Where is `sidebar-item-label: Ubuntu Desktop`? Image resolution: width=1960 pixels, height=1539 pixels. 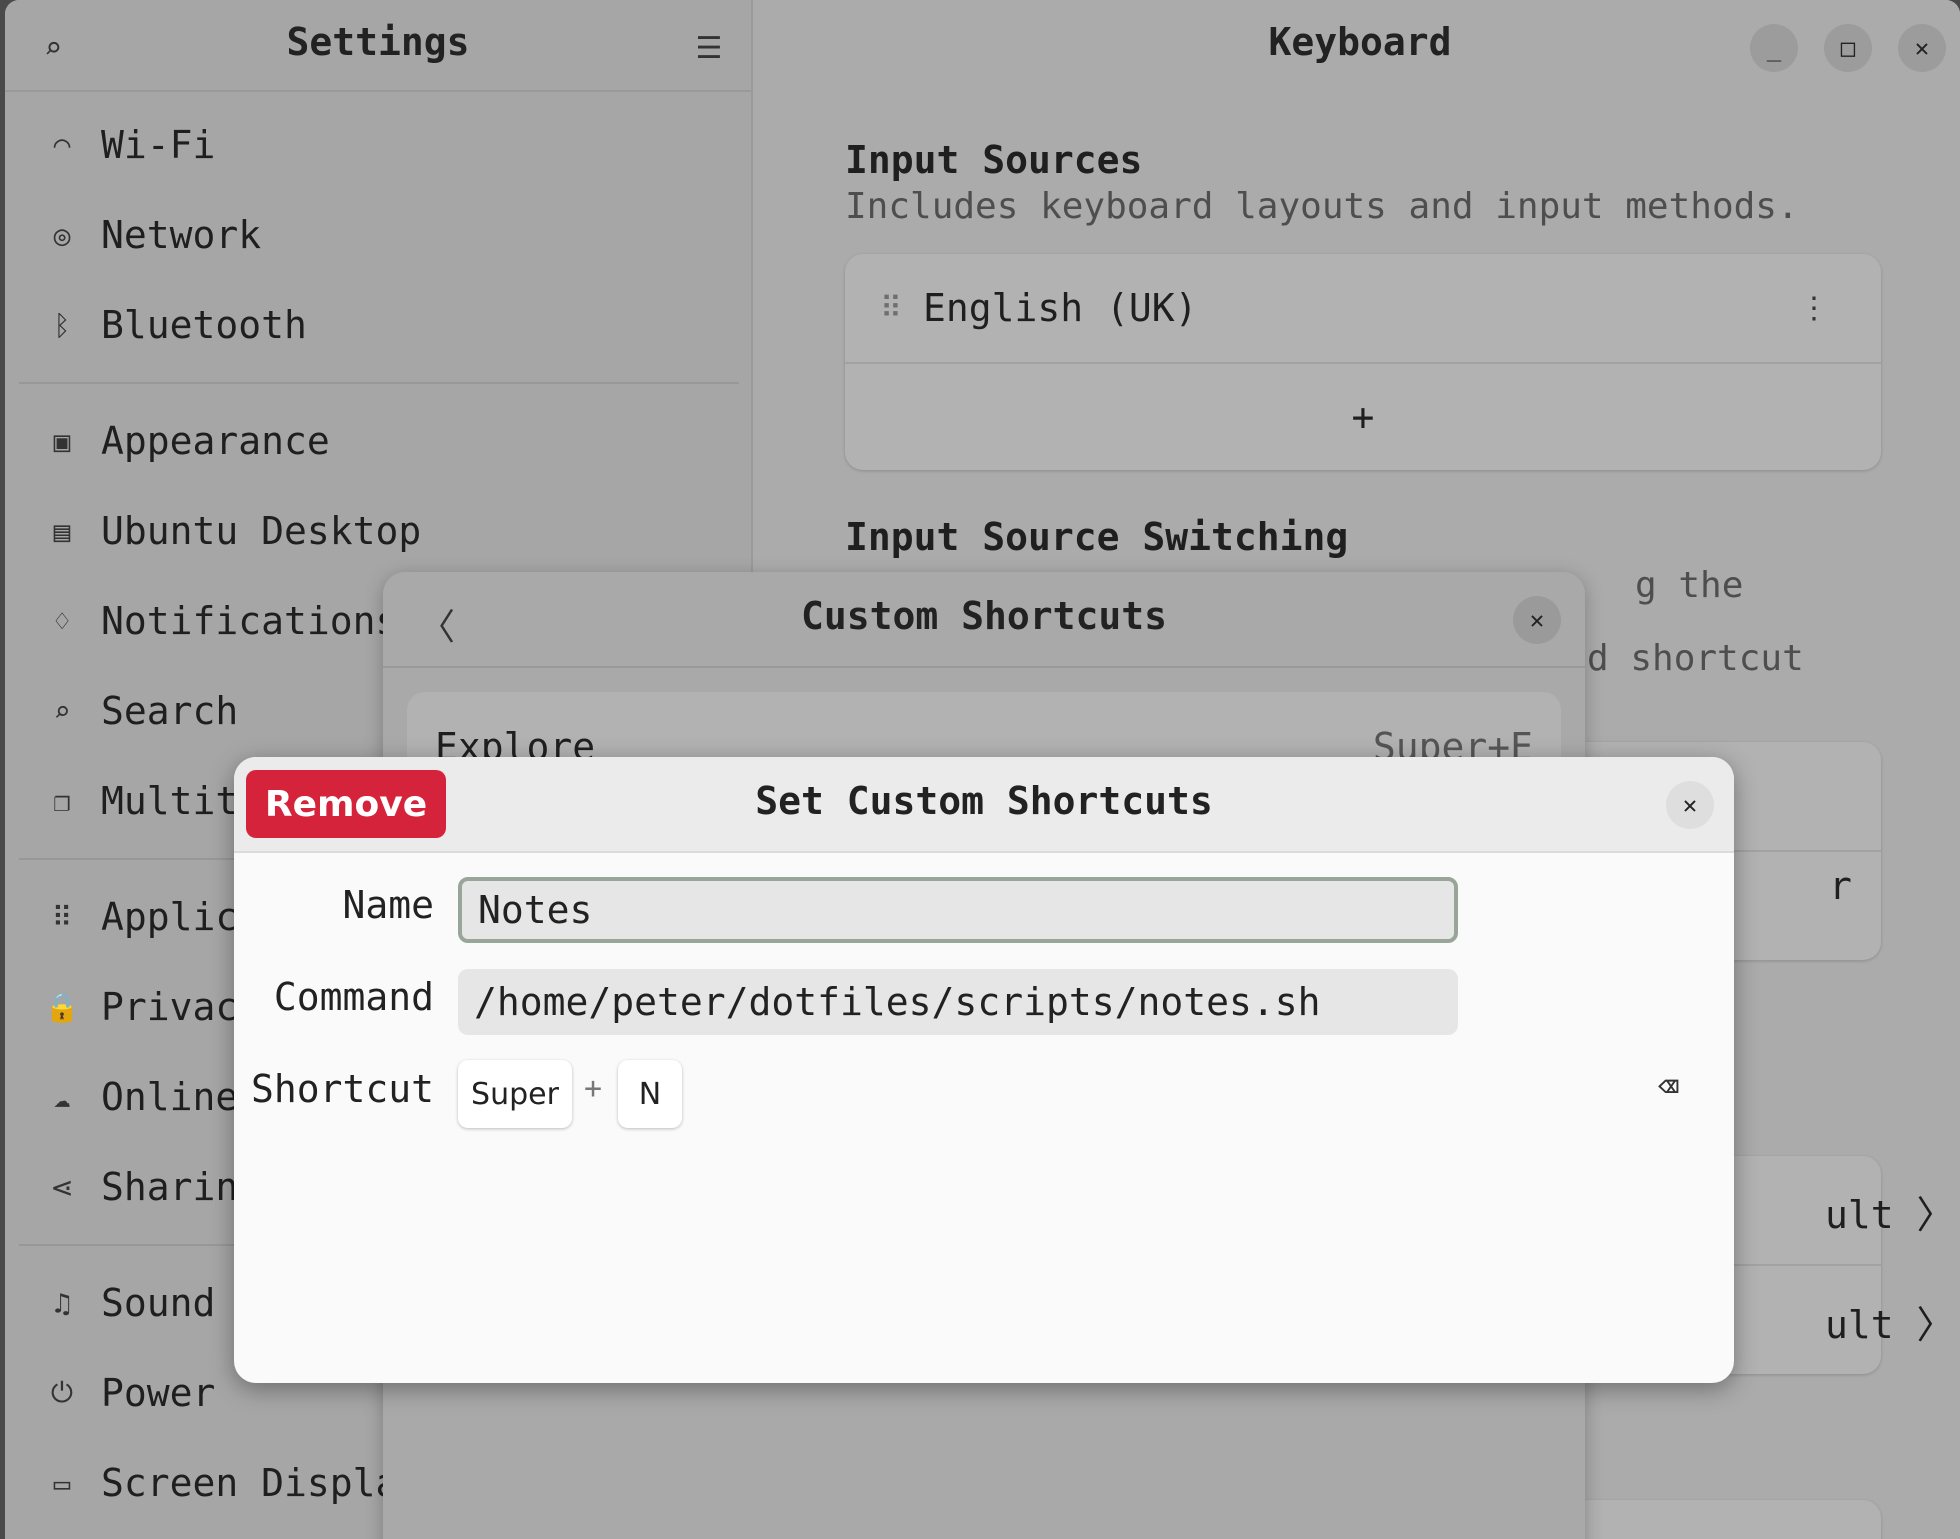
sidebar-item-label: Ubuntu Desktop is located at coordinates (261, 531).